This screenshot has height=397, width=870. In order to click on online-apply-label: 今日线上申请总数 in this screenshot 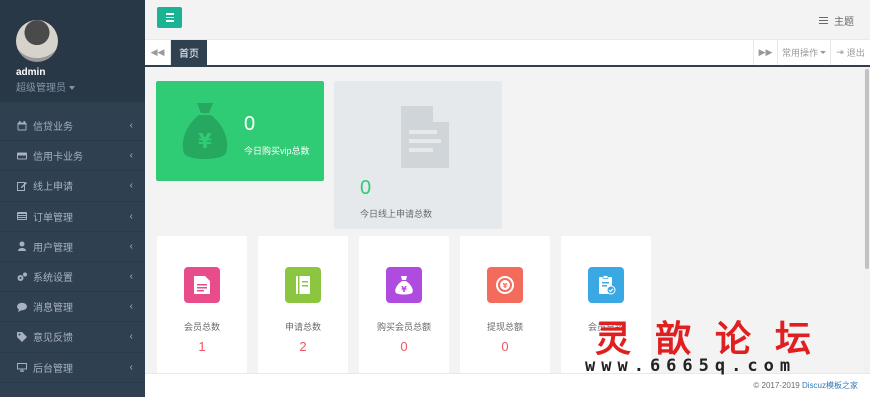, I will do `click(396, 214)`.